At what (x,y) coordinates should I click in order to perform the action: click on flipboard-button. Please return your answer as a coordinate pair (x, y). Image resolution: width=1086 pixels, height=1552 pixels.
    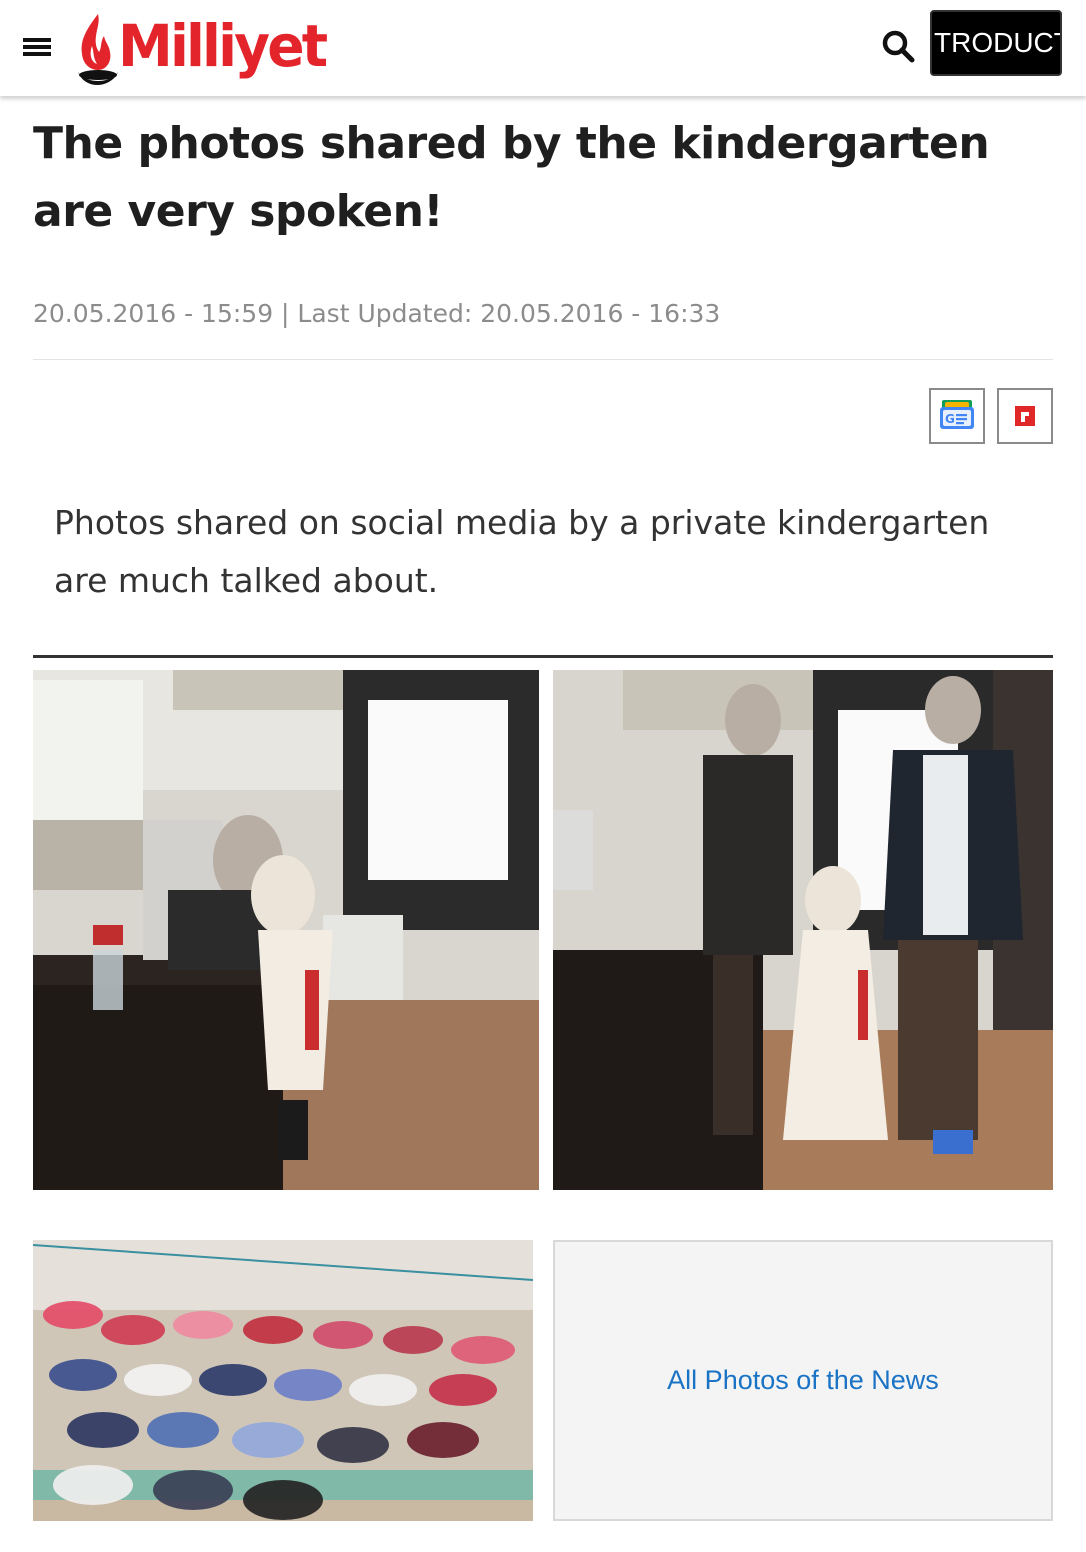
    Looking at the image, I should click on (1025, 416).